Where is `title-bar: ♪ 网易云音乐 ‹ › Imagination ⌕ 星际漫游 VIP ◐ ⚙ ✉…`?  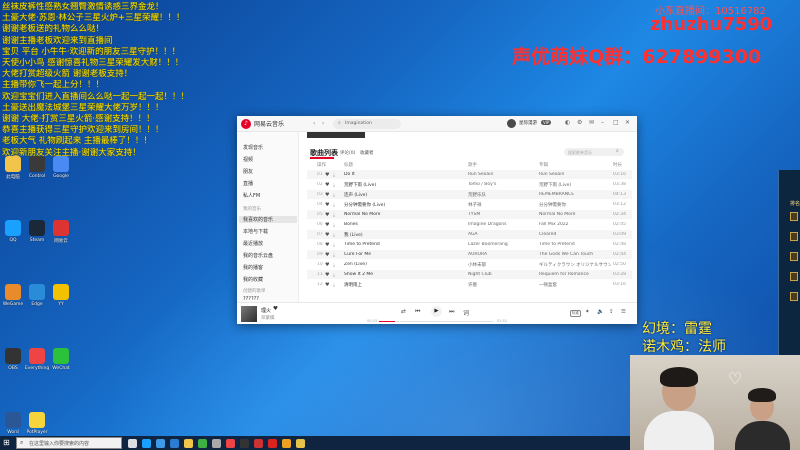
title-bar: ♪ 网易云音乐 ‹ › Imagination ⌕ 星际漫游 VIP ◐ ⚙ ✉… is located at coordinates (437, 124).